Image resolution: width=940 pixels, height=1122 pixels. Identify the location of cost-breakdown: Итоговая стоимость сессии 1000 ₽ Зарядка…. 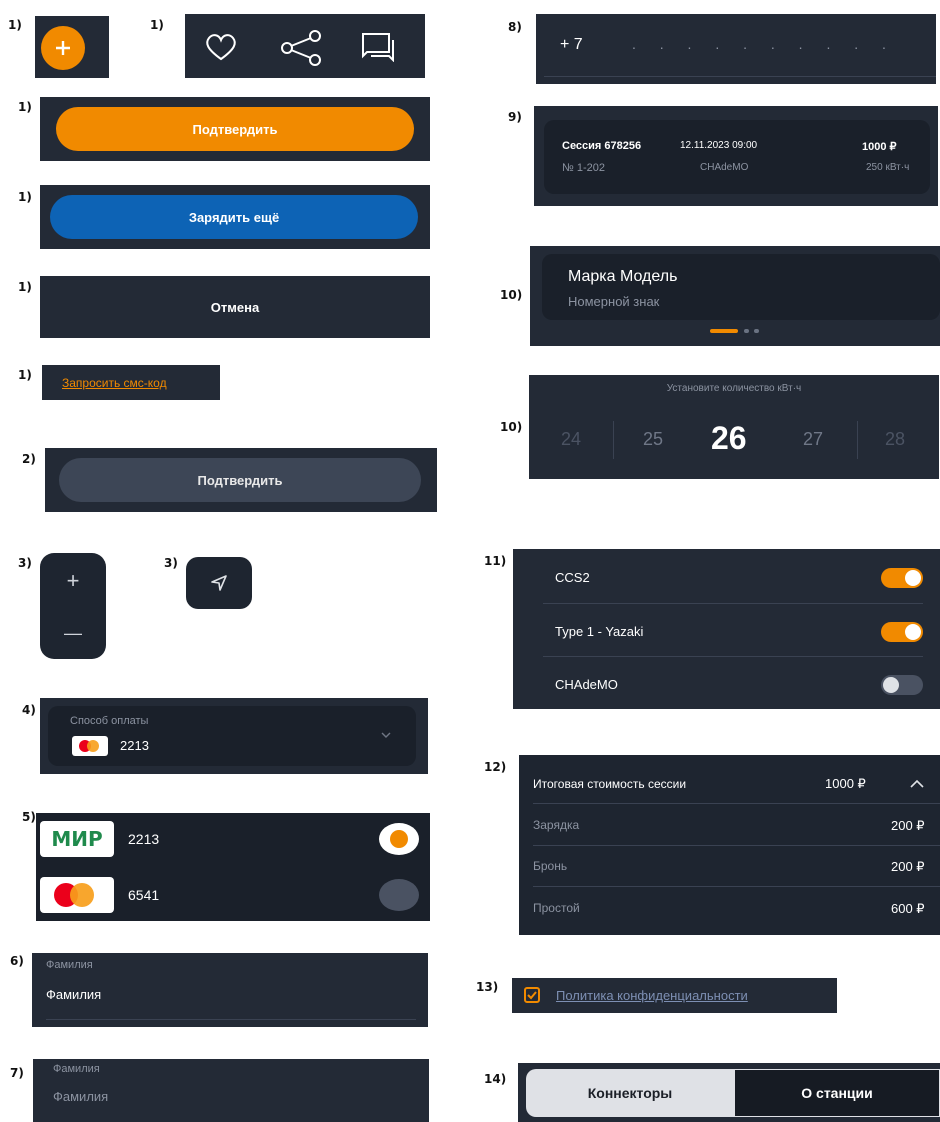
(729, 845).